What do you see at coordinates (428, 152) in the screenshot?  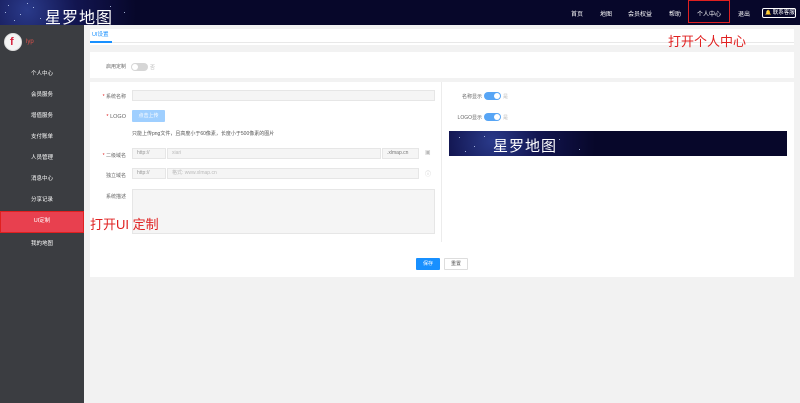 I see `copy-icon: ▣` at bounding box center [428, 152].